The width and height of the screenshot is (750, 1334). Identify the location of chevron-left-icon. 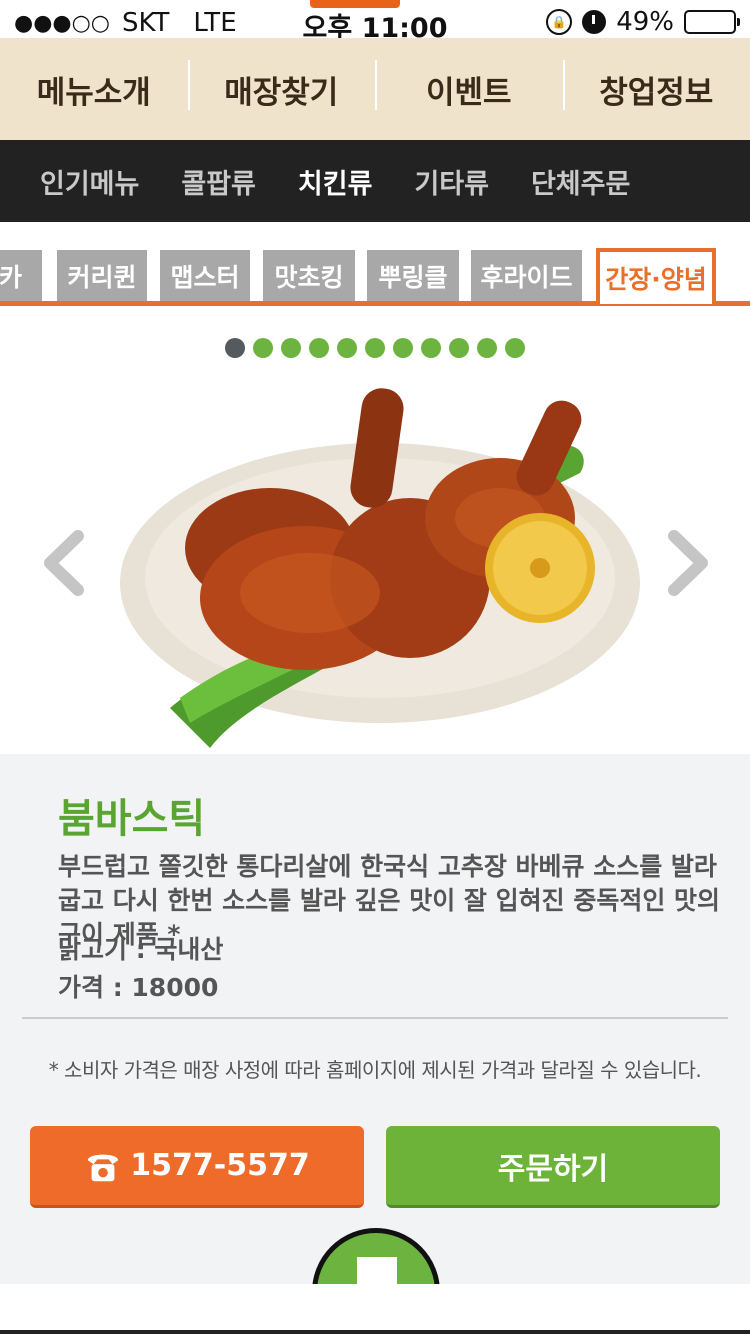
(64, 563).